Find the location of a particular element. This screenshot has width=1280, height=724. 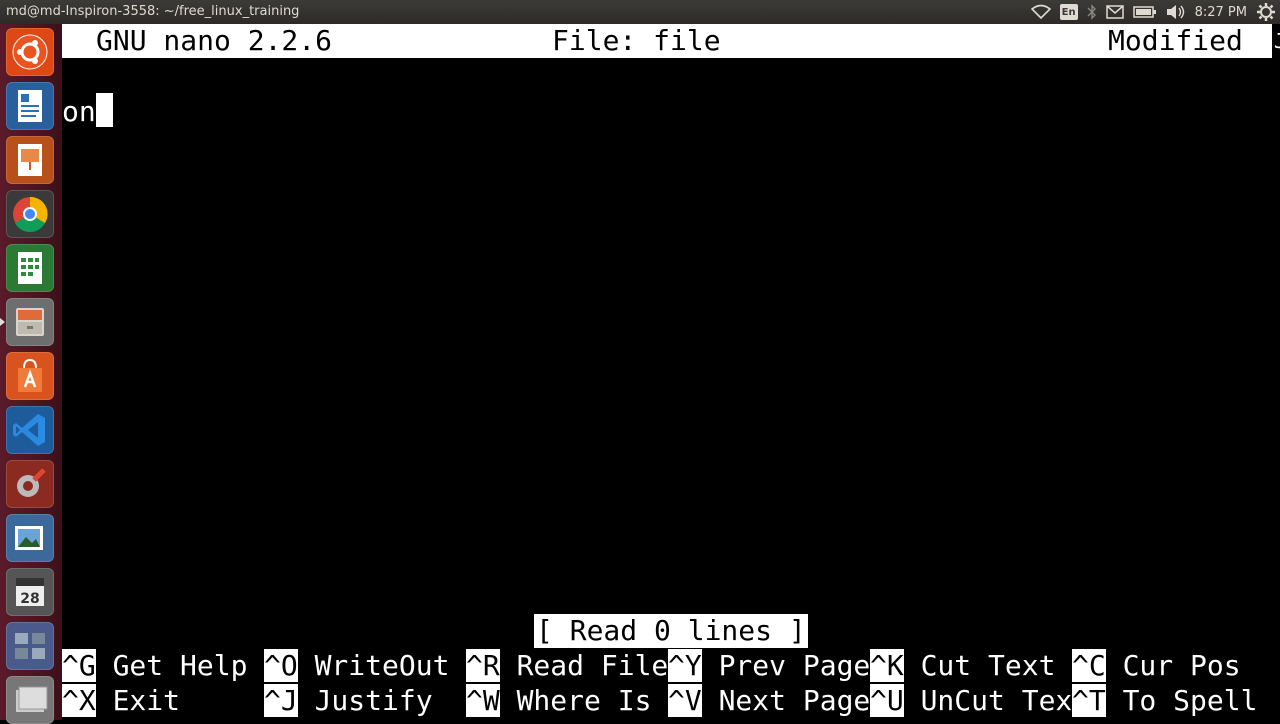

impress-presentation-icon is located at coordinates (30, 160).